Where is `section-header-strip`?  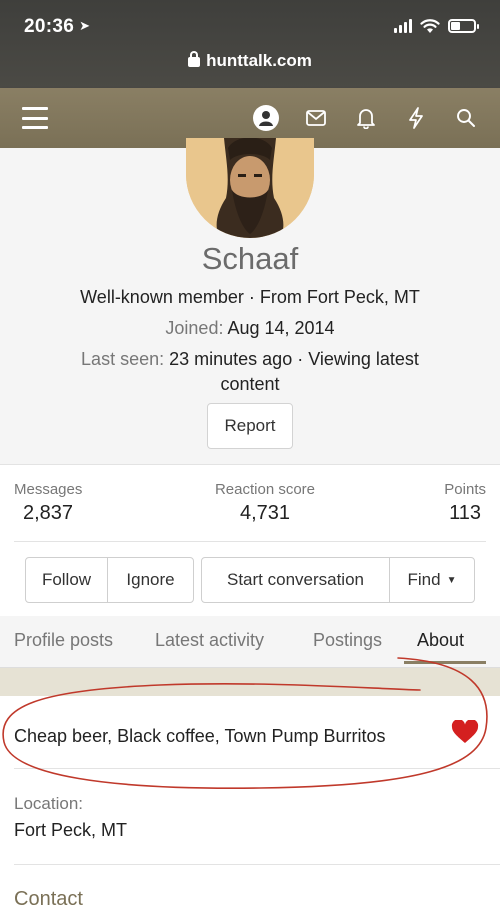
section-header-strip is located at coordinates (250, 682).